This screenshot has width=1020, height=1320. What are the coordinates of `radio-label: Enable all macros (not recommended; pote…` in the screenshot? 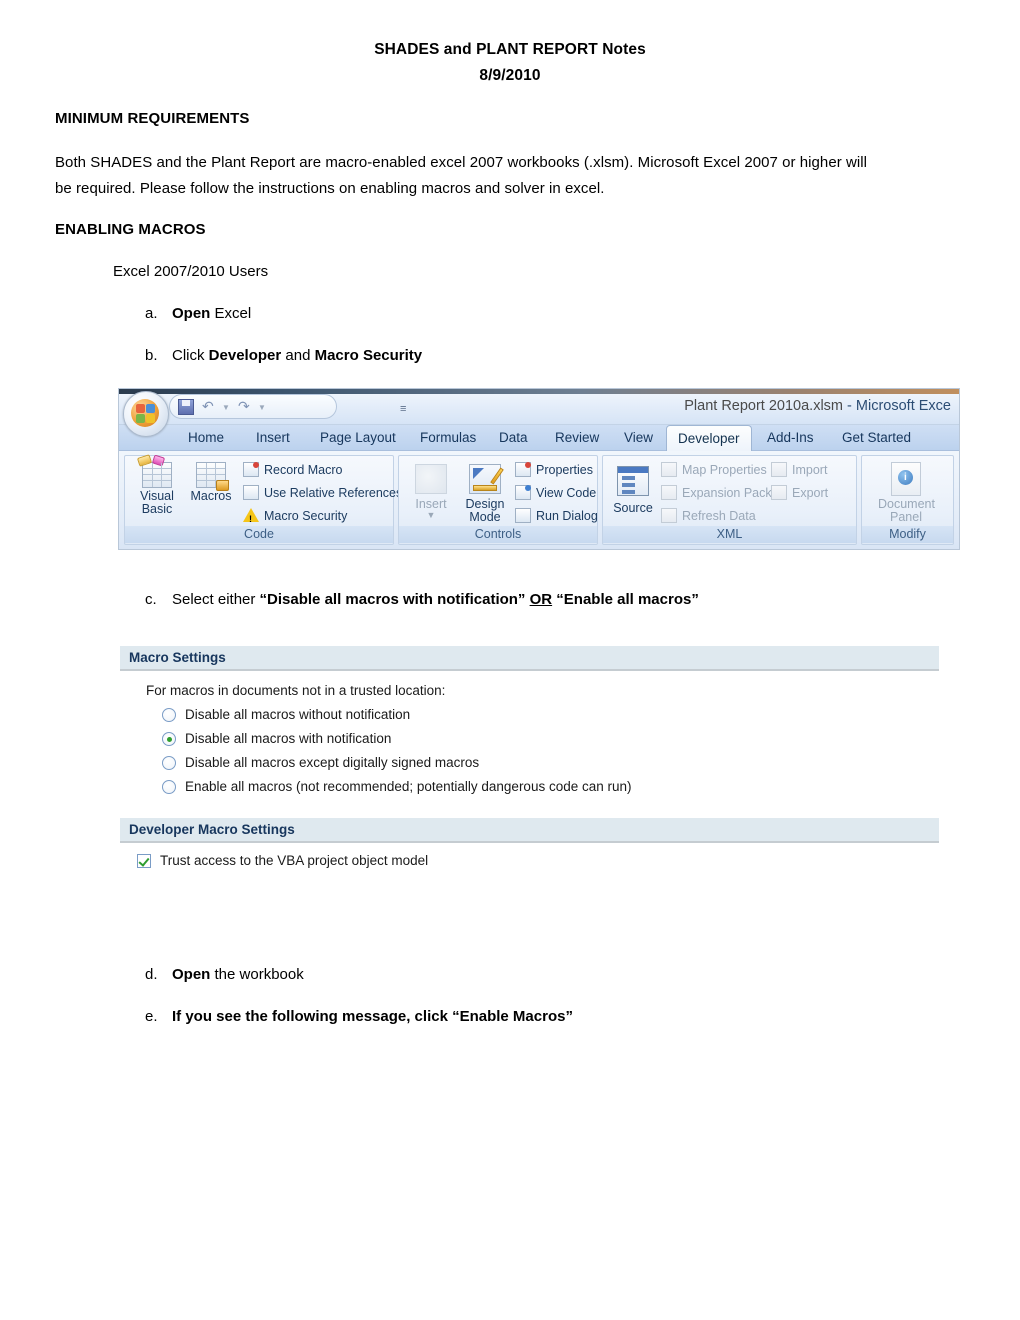 It's located at (408, 786).